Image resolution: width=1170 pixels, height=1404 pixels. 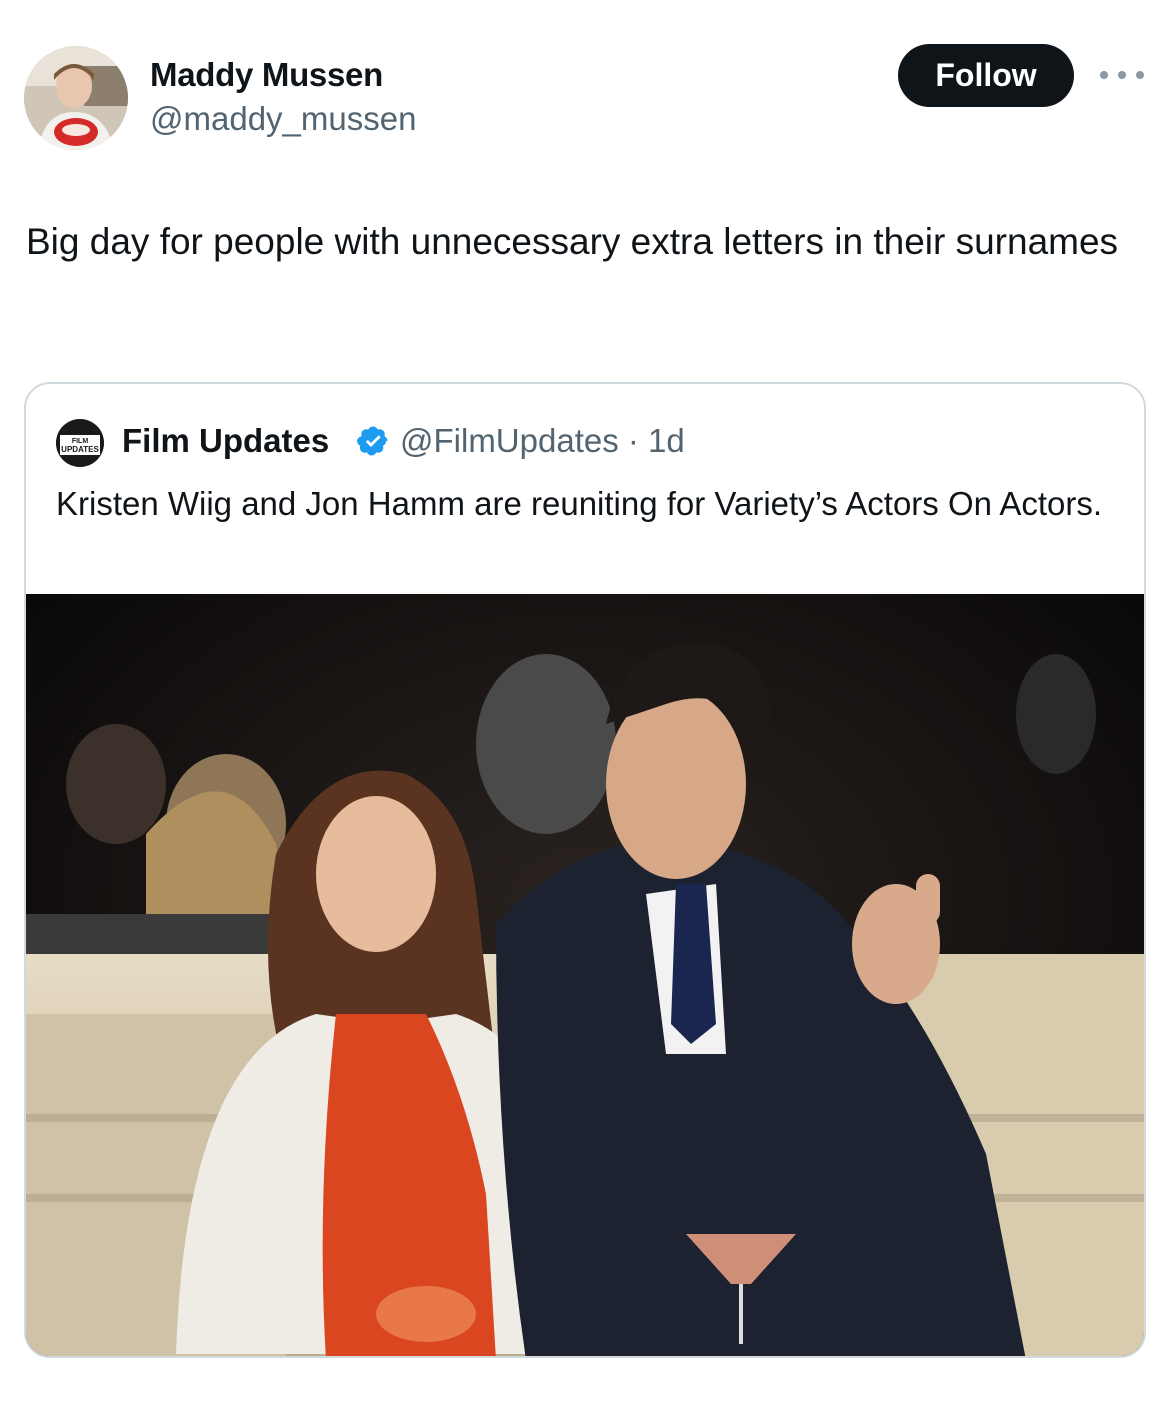 What do you see at coordinates (80, 449) in the screenshot?
I see `quoted-avatar-logo-text-line2: UPDATES` at bounding box center [80, 449].